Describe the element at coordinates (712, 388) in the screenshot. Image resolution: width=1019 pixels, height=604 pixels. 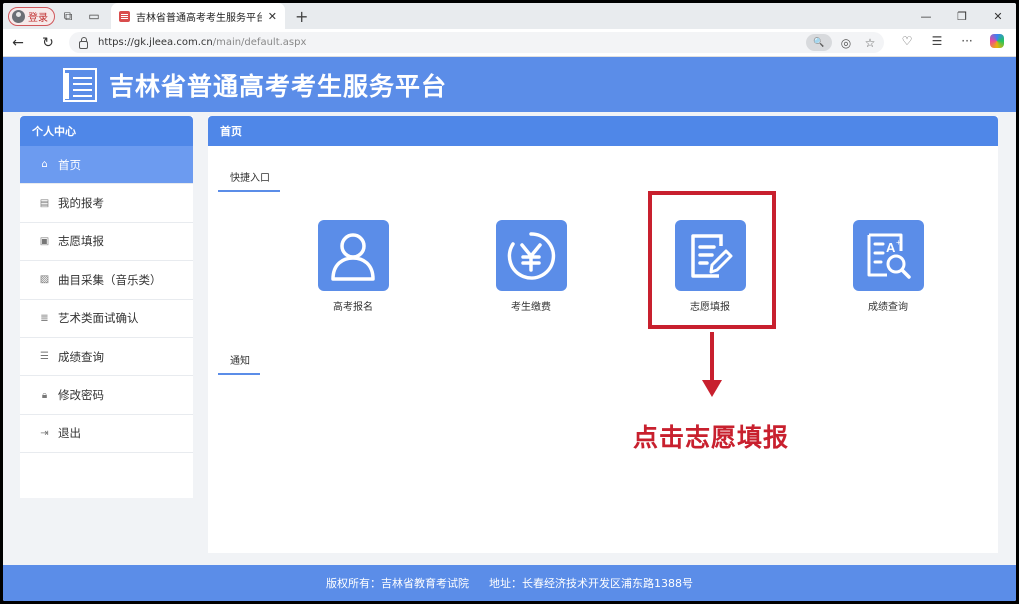
I see `arrow-down-icon` at that location.